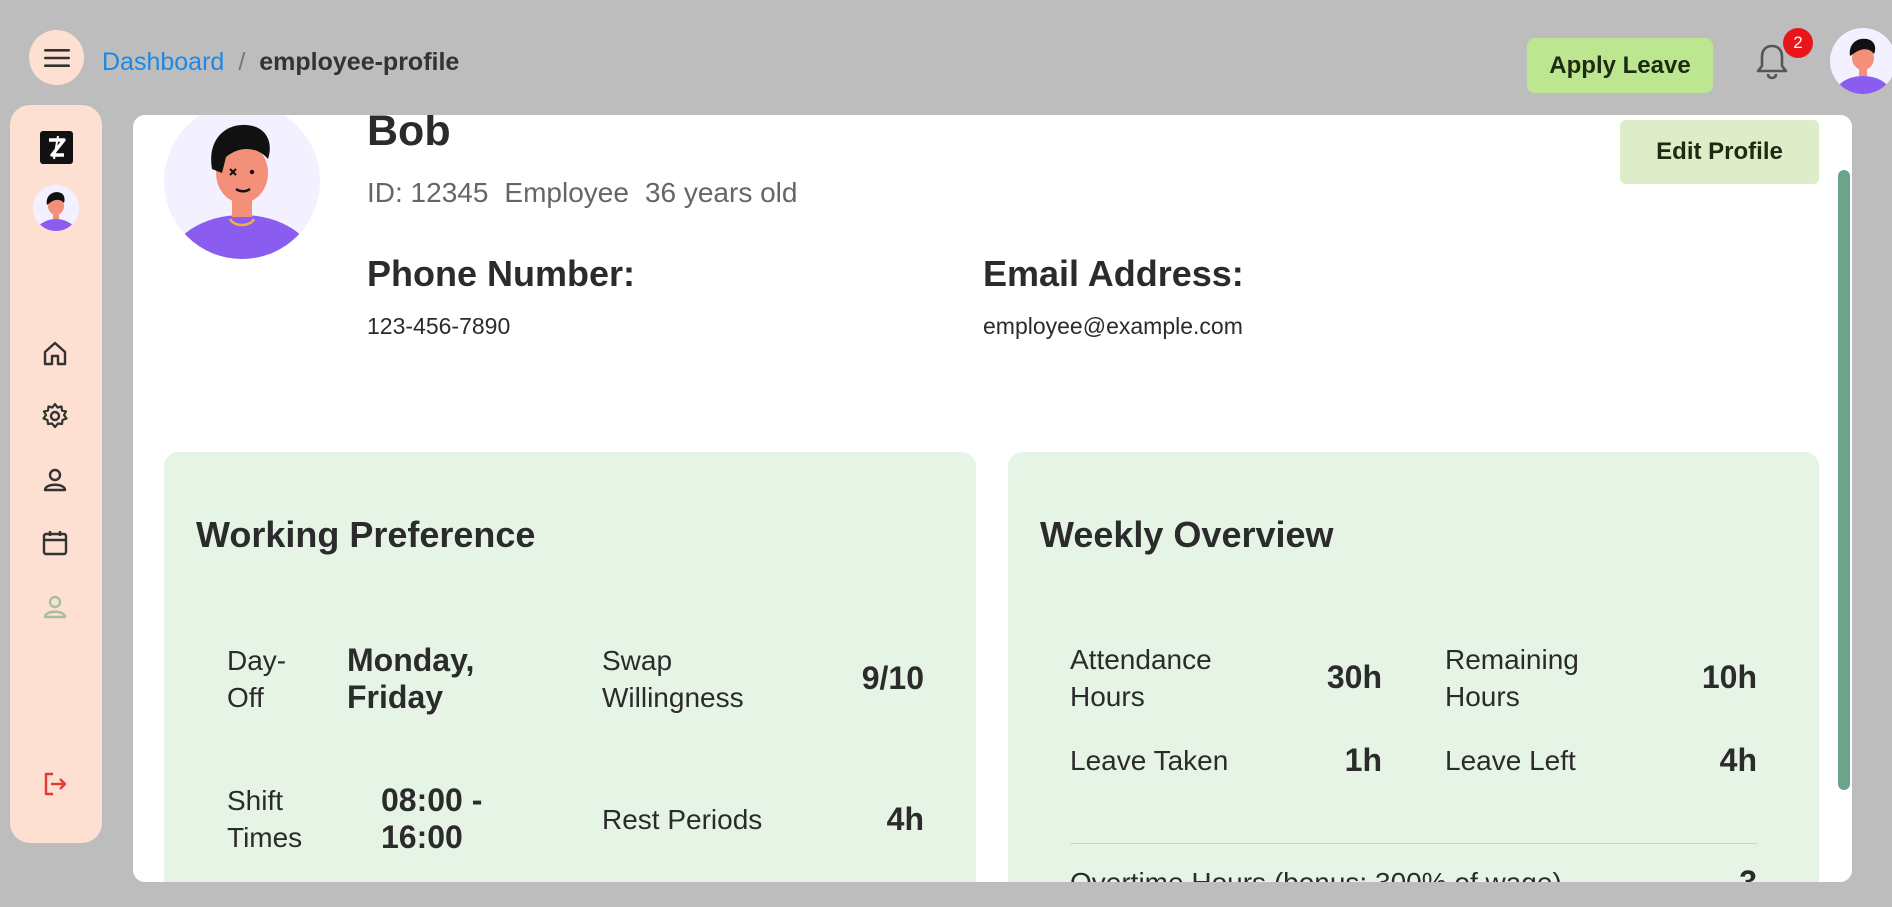 This screenshot has height=907, width=1892. Describe the element at coordinates (56, 208) in the screenshot. I see `sidebar-avatar` at that location.